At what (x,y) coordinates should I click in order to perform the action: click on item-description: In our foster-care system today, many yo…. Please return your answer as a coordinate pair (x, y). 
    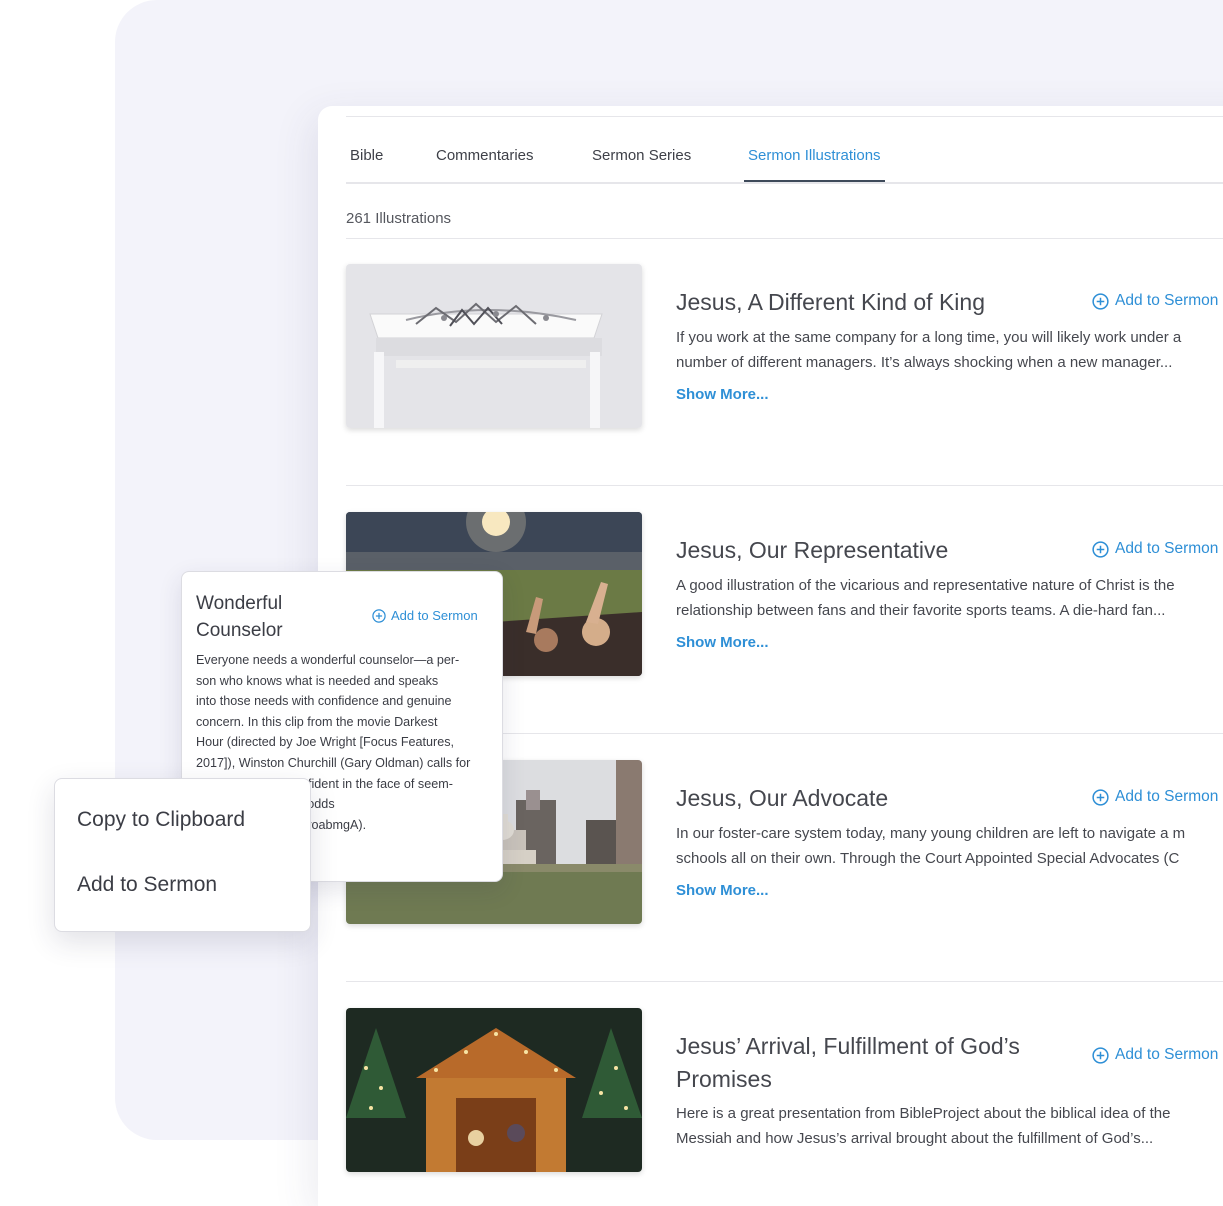
    Looking at the image, I should click on (949, 846).